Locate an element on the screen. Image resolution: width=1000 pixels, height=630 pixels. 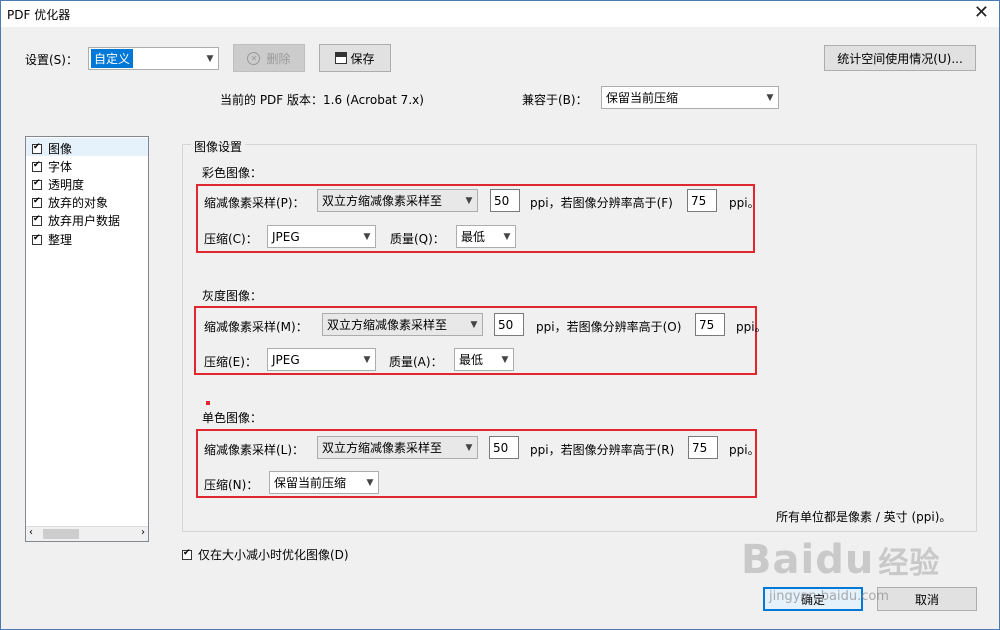
gray-downsample-select: 双立方缩减像素采样至 ▼ is located at coordinates (402, 324).